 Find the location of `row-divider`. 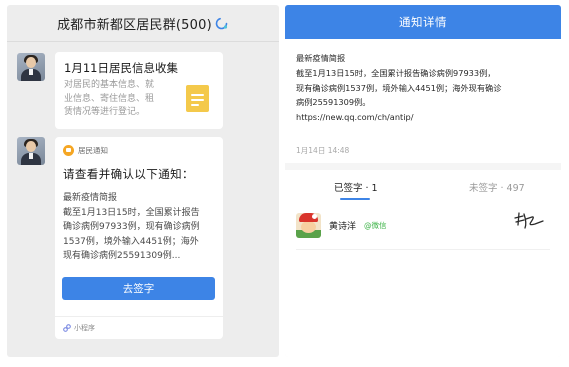

row-divider is located at coordinates (423, 249).